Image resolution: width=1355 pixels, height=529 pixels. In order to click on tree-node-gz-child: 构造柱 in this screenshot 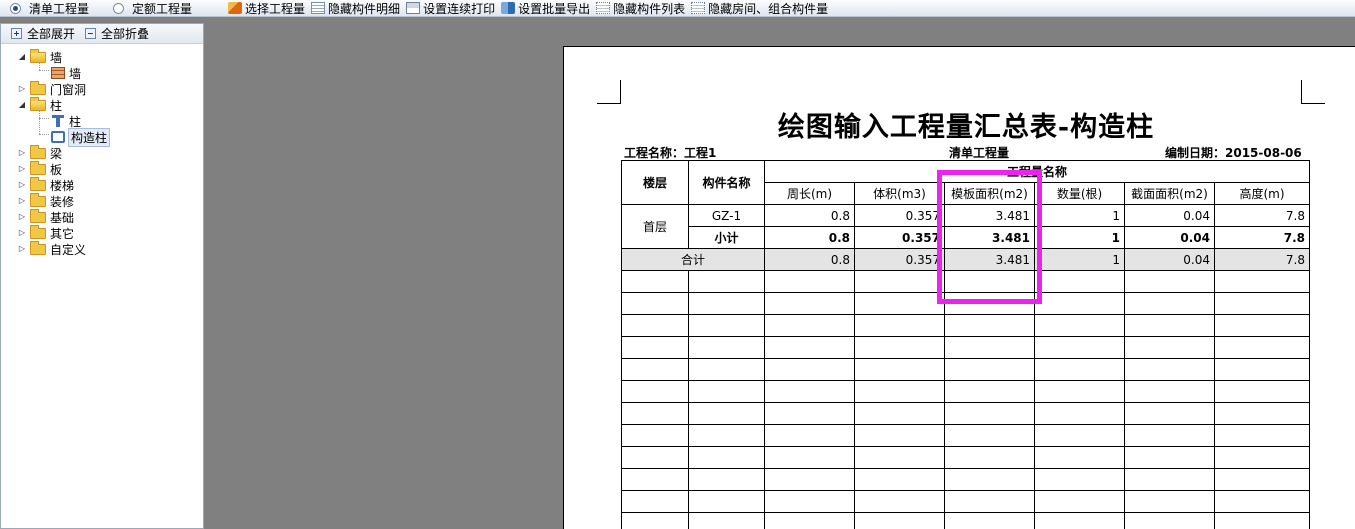, I will do `click(101, 137)`.